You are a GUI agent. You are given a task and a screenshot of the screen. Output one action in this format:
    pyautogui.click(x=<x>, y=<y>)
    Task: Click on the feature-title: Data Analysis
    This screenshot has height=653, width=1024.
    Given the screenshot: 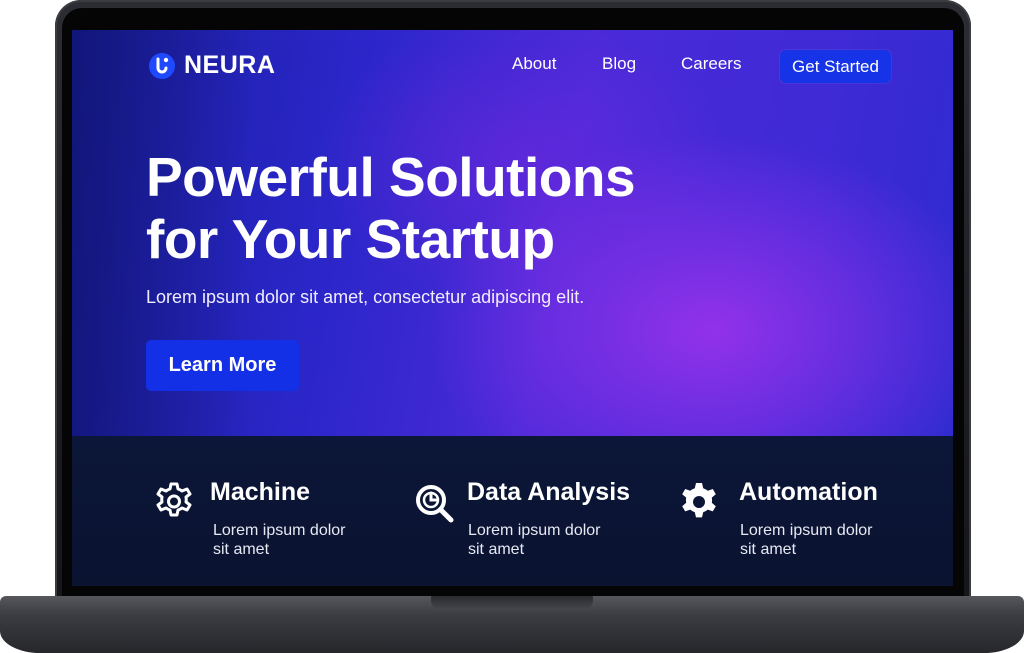 What is the action you would take?
    pyautogui.click(x=549, y=492)
    